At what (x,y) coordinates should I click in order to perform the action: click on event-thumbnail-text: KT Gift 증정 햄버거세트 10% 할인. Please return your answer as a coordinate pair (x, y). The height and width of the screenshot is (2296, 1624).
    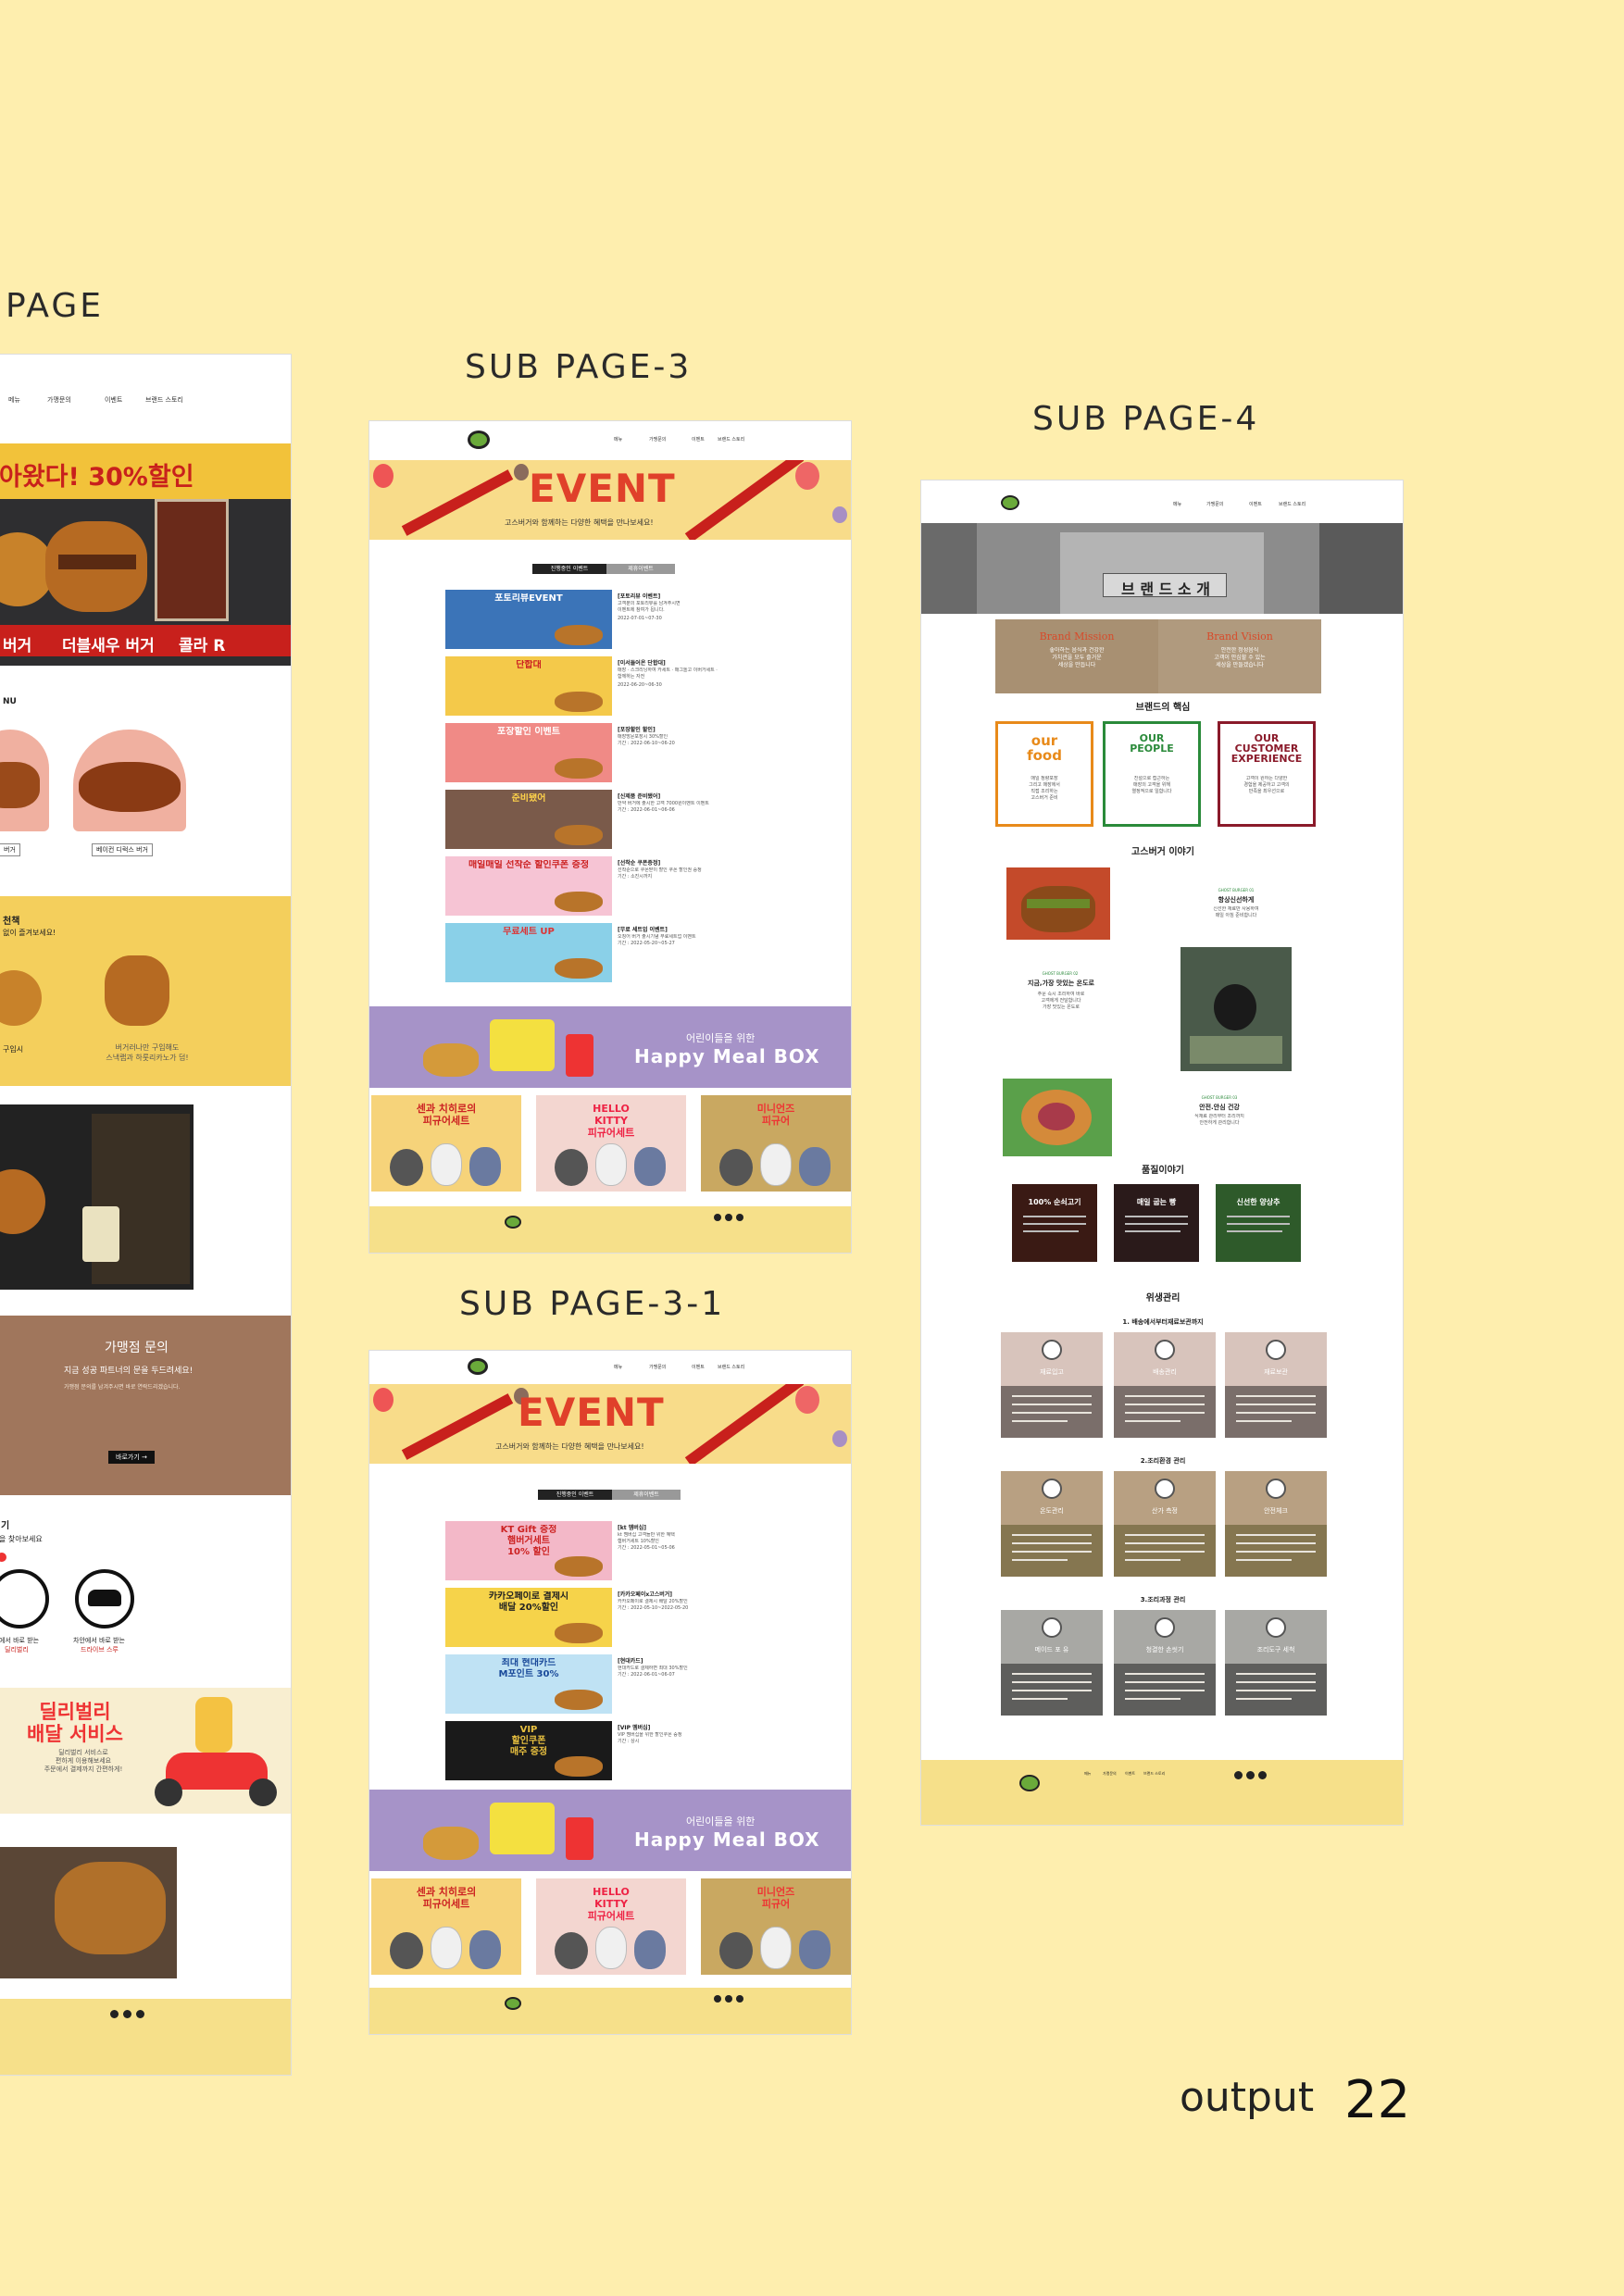
    Looking at the image, I should click on (528, 1541).